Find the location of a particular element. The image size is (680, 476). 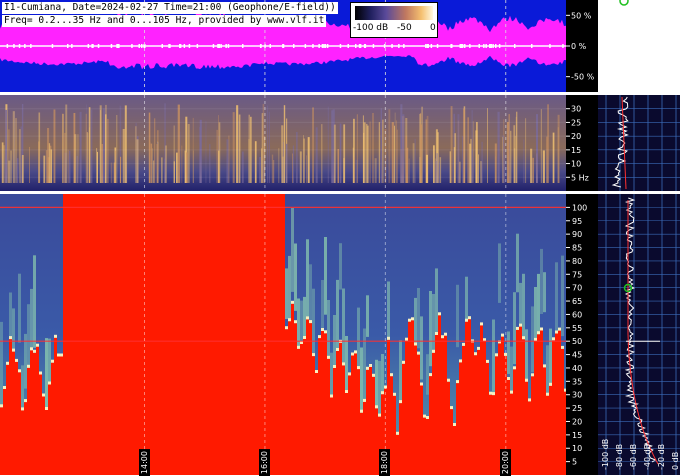

spectrogram-high-tick-label: 25 is located at coordinates (577, 408).